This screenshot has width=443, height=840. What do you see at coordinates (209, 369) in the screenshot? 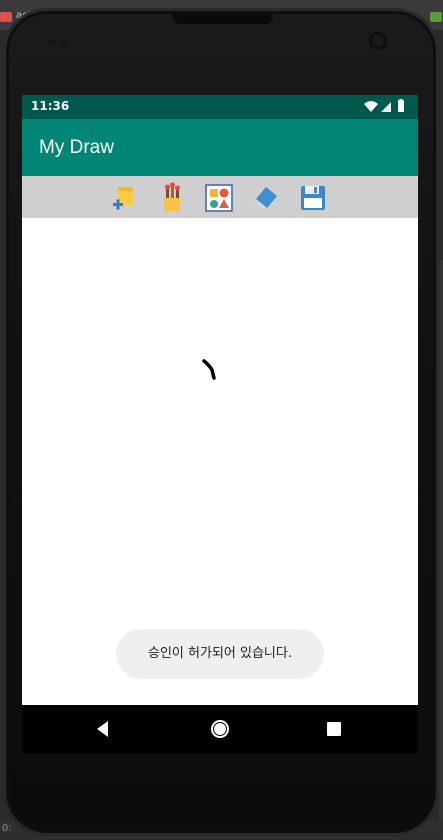
I see `drawn-stroke` at bounding box center [209, 369].